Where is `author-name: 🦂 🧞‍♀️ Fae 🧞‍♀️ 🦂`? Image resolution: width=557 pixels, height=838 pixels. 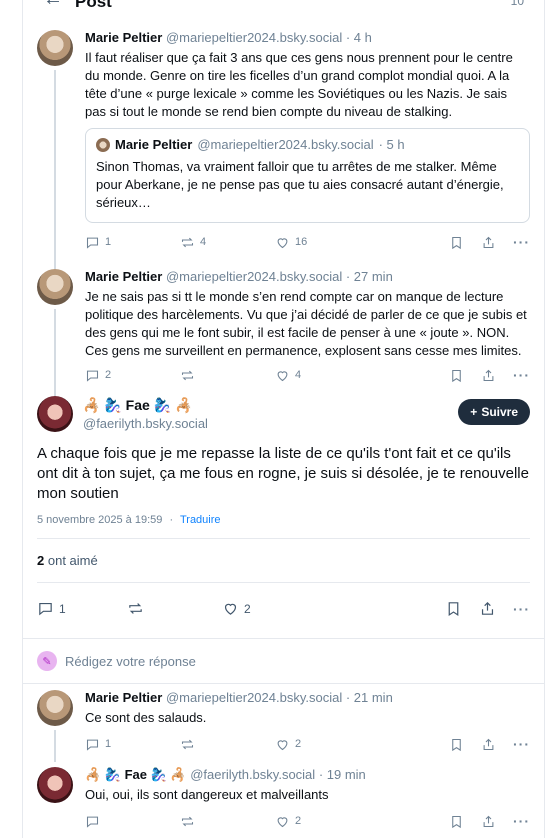
author-name: 🦂 🧞‍♀️ Fae 🧞‍♀️ 🦂 is located at coordinates (136, 774).